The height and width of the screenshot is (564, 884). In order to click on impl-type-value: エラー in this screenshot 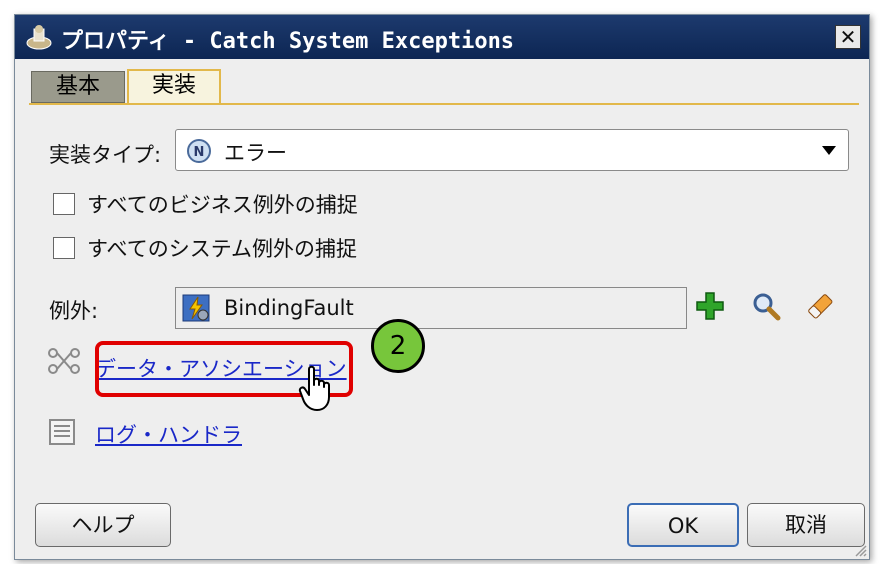, I will do `click(255, 153)`.